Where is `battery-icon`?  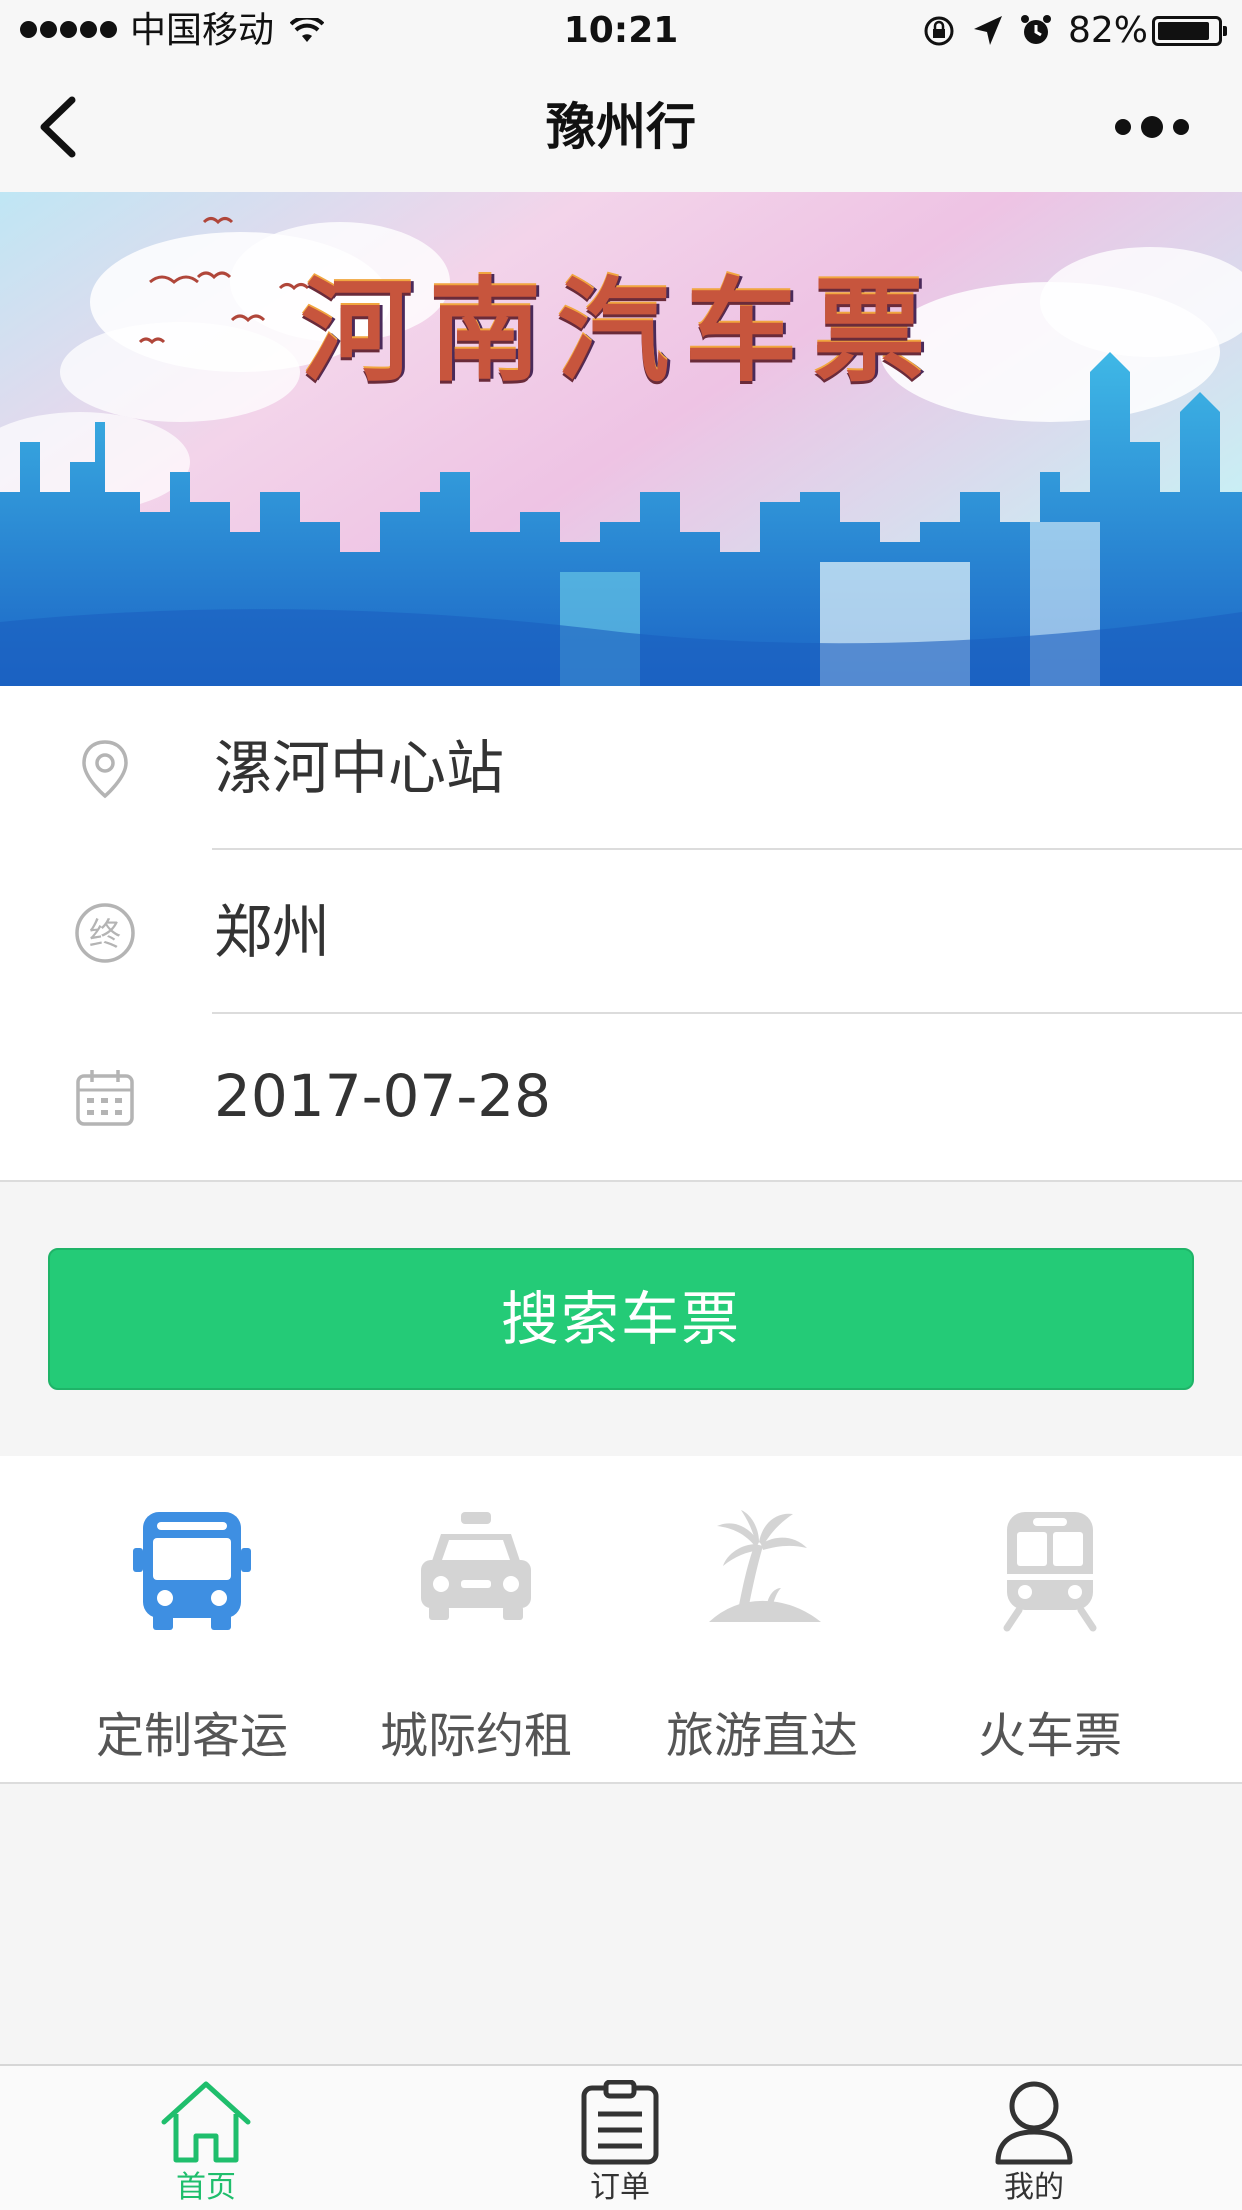 battery-icon is located at coordinates (1189, 31).